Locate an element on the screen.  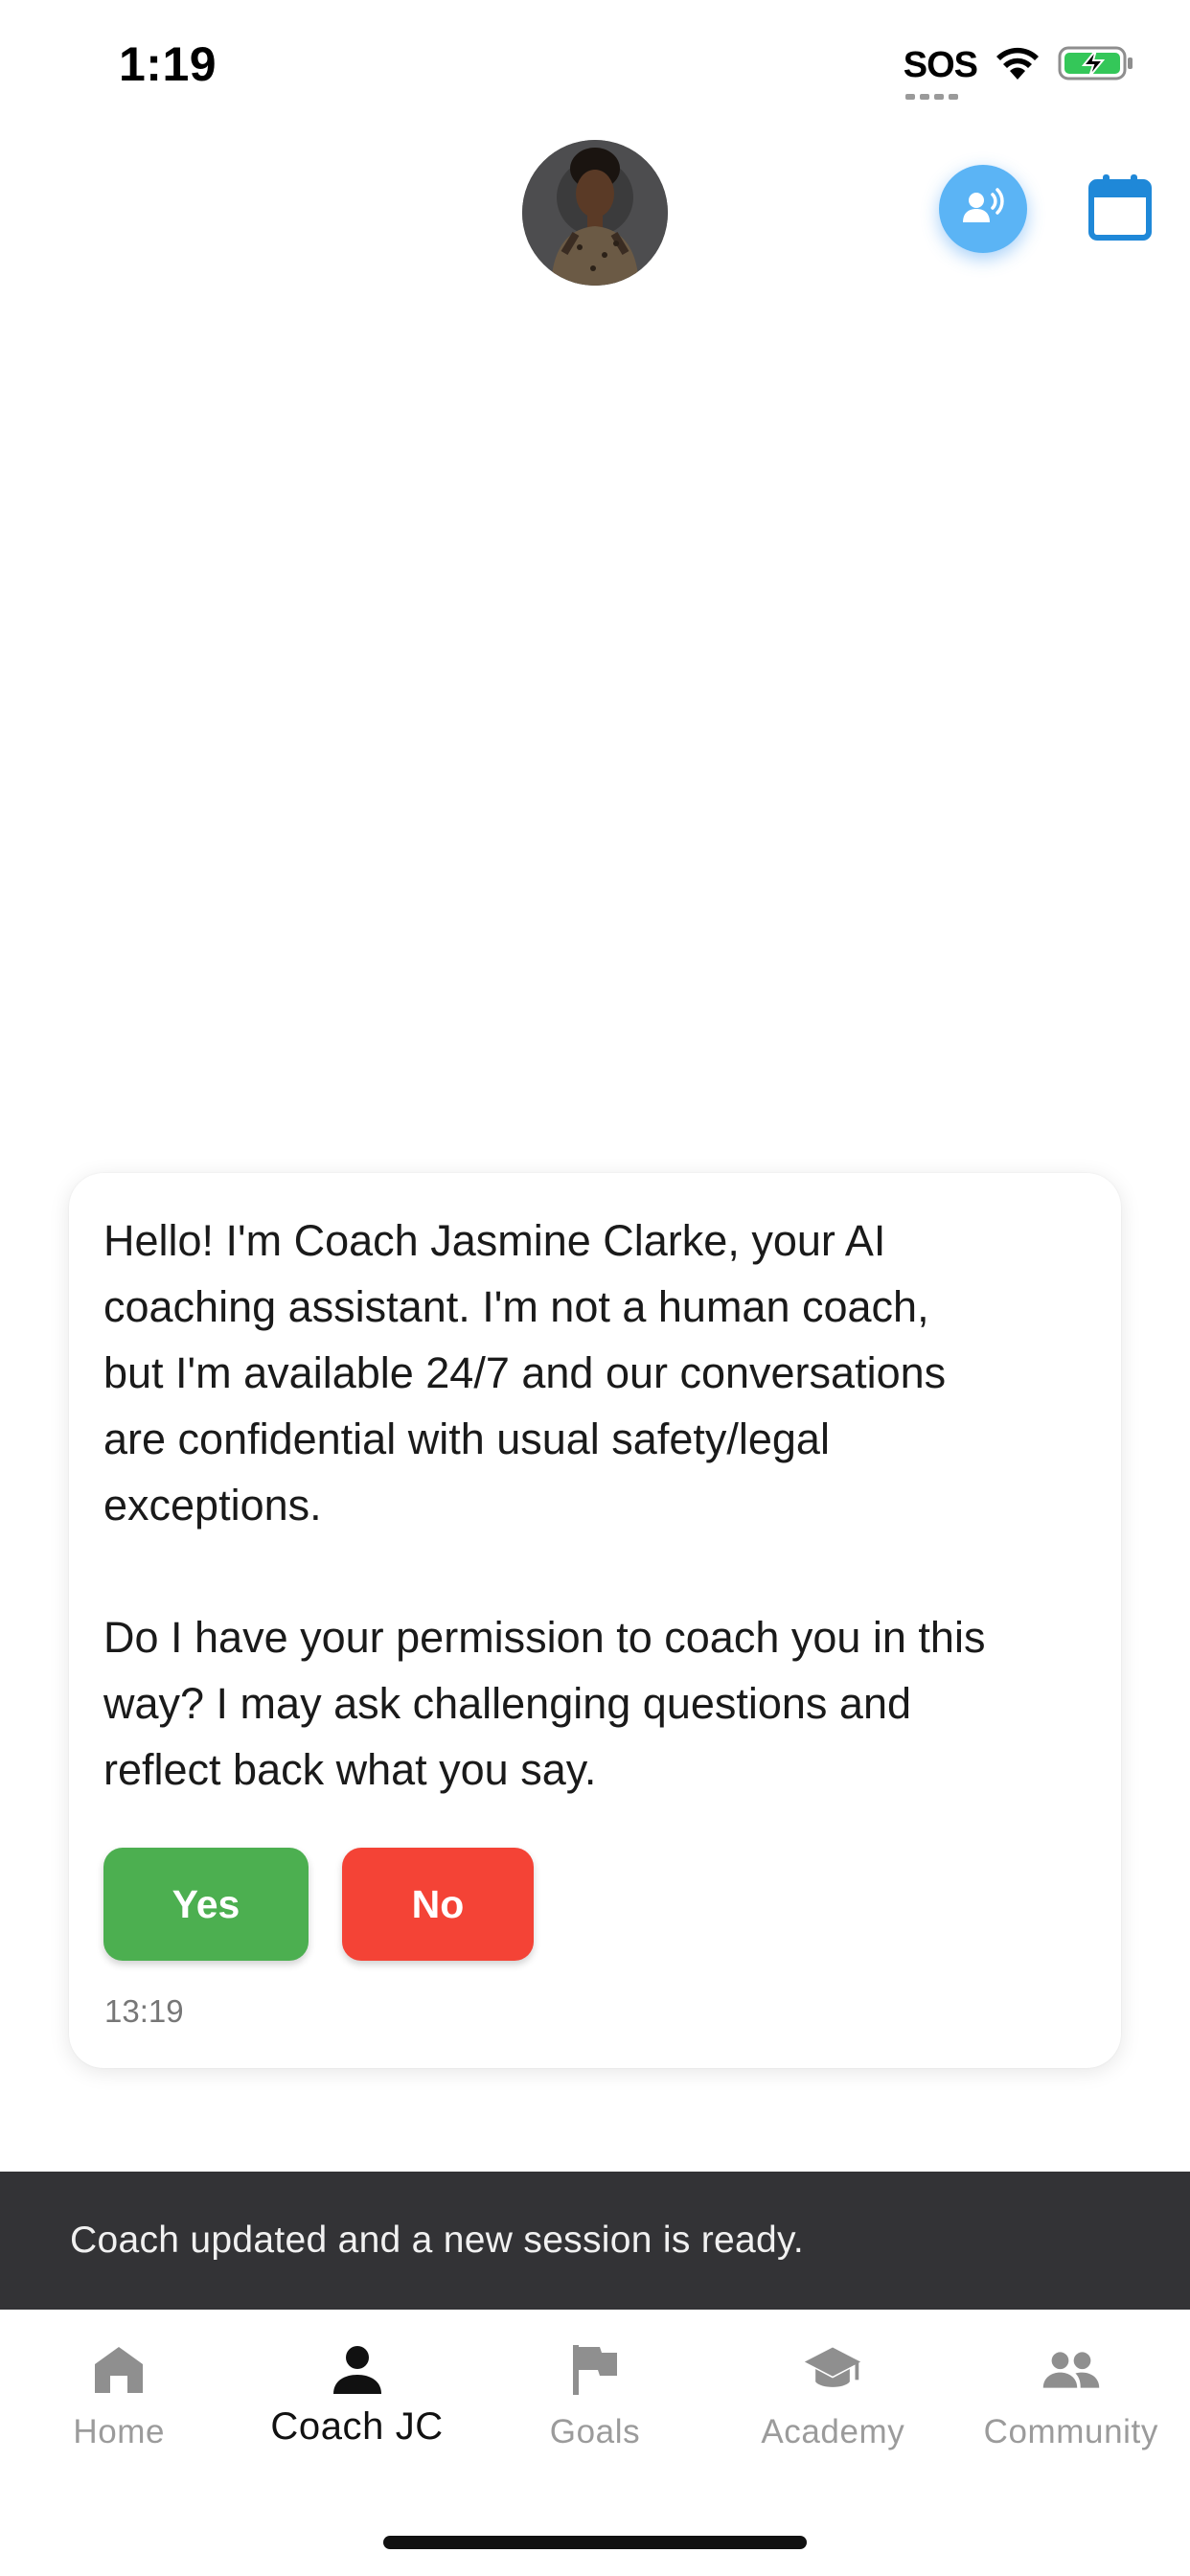
status-icons: SOS is located at coordinates (1018, 68).